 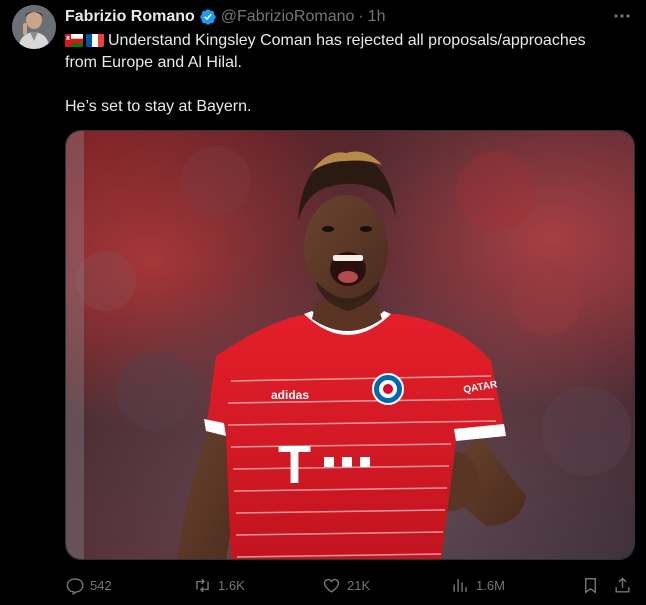 What do you see at coordinates (95, 40) in the screenshot?
I see `france-flag-icon` at bounding box center [95, 40].